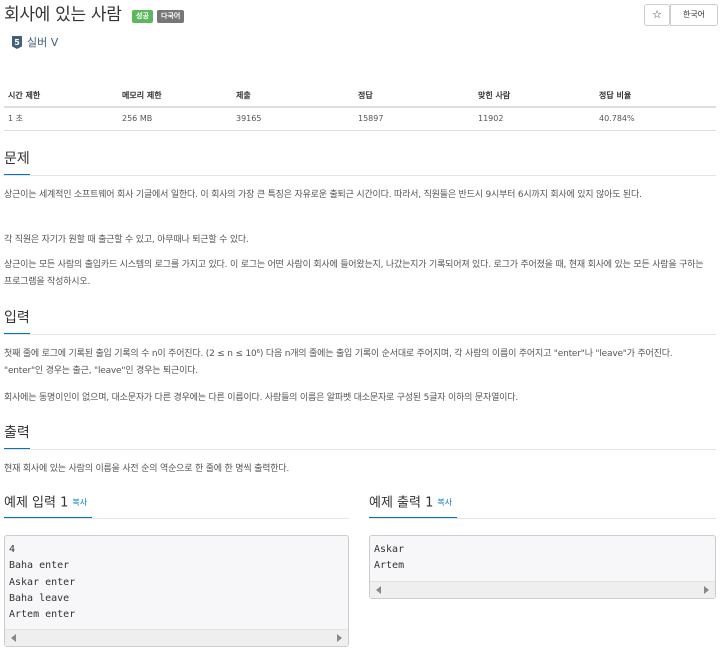  I want to click on code-line: Askar enter, so click(42, 582).